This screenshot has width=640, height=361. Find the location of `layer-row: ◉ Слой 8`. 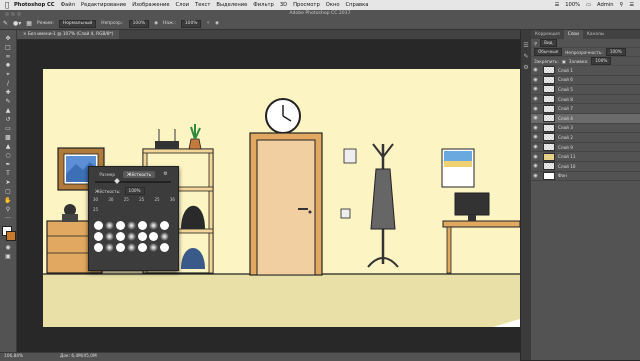

layer-row: ◉ Слой 8 is located at coordinates (585, 100).